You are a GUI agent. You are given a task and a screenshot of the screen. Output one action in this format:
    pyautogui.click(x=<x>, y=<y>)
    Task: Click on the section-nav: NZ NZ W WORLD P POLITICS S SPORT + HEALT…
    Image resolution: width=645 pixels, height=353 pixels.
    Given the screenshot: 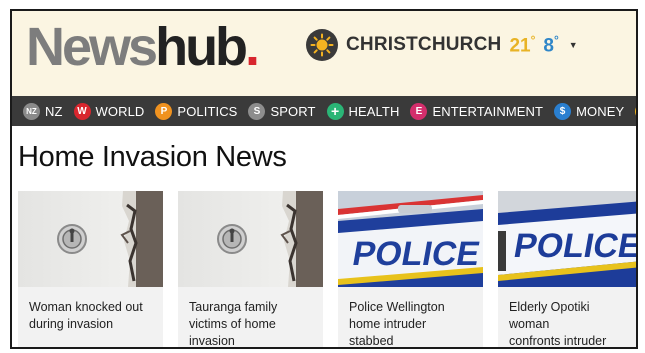 What is the action you would take?
    pyautogui.click(x=324, y=111)
    